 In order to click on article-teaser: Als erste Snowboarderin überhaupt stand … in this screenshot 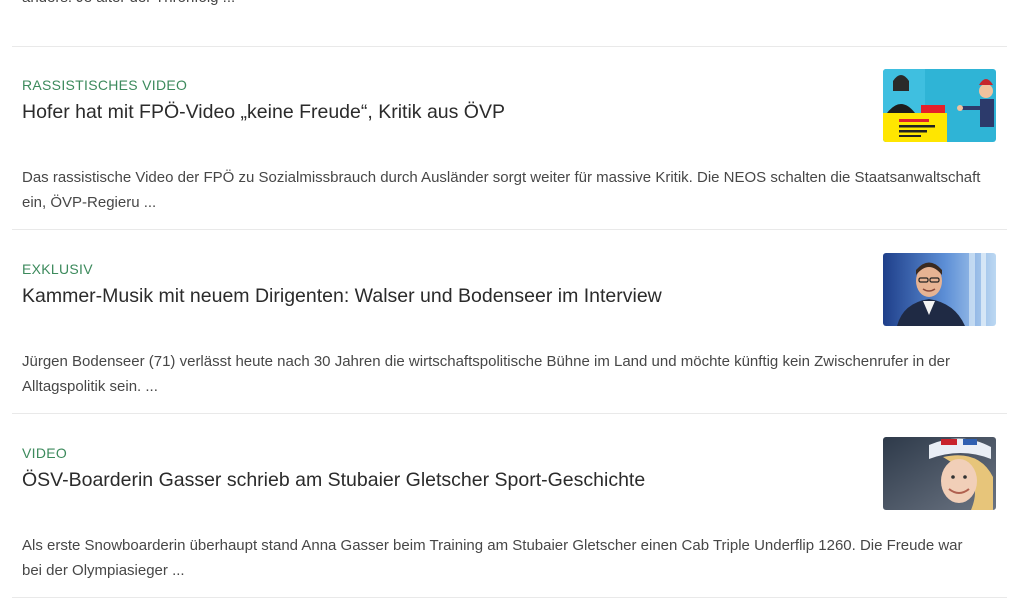, I will do `click(492, 558)`.